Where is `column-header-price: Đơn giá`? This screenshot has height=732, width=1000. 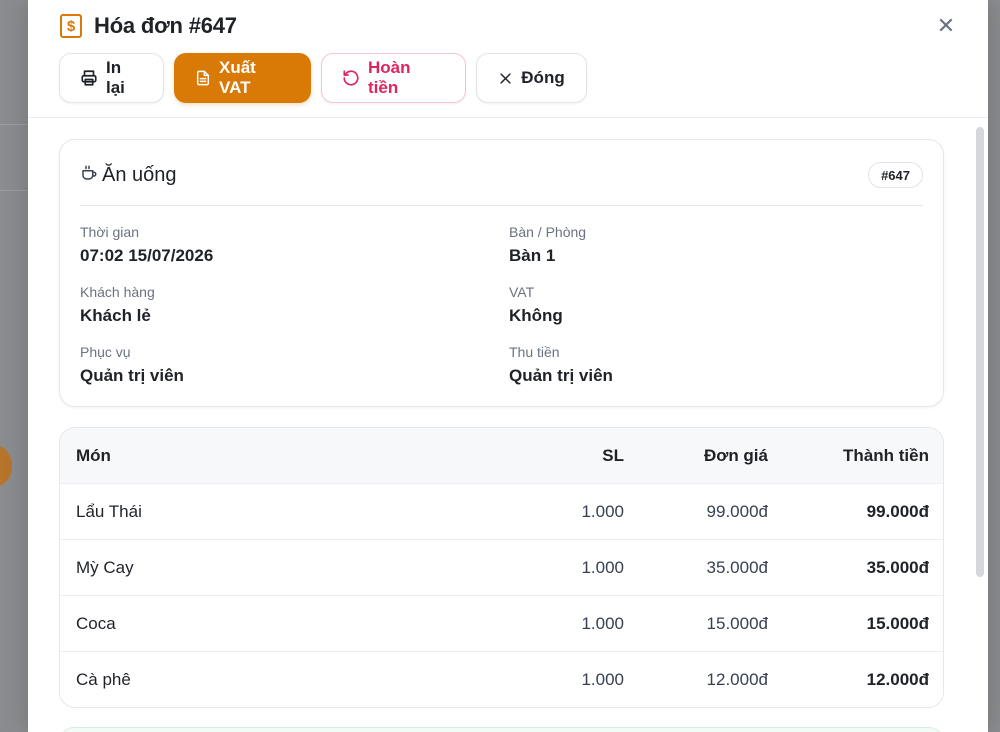
column-header-price: Đơn giá is located at coordinates (735, 455).